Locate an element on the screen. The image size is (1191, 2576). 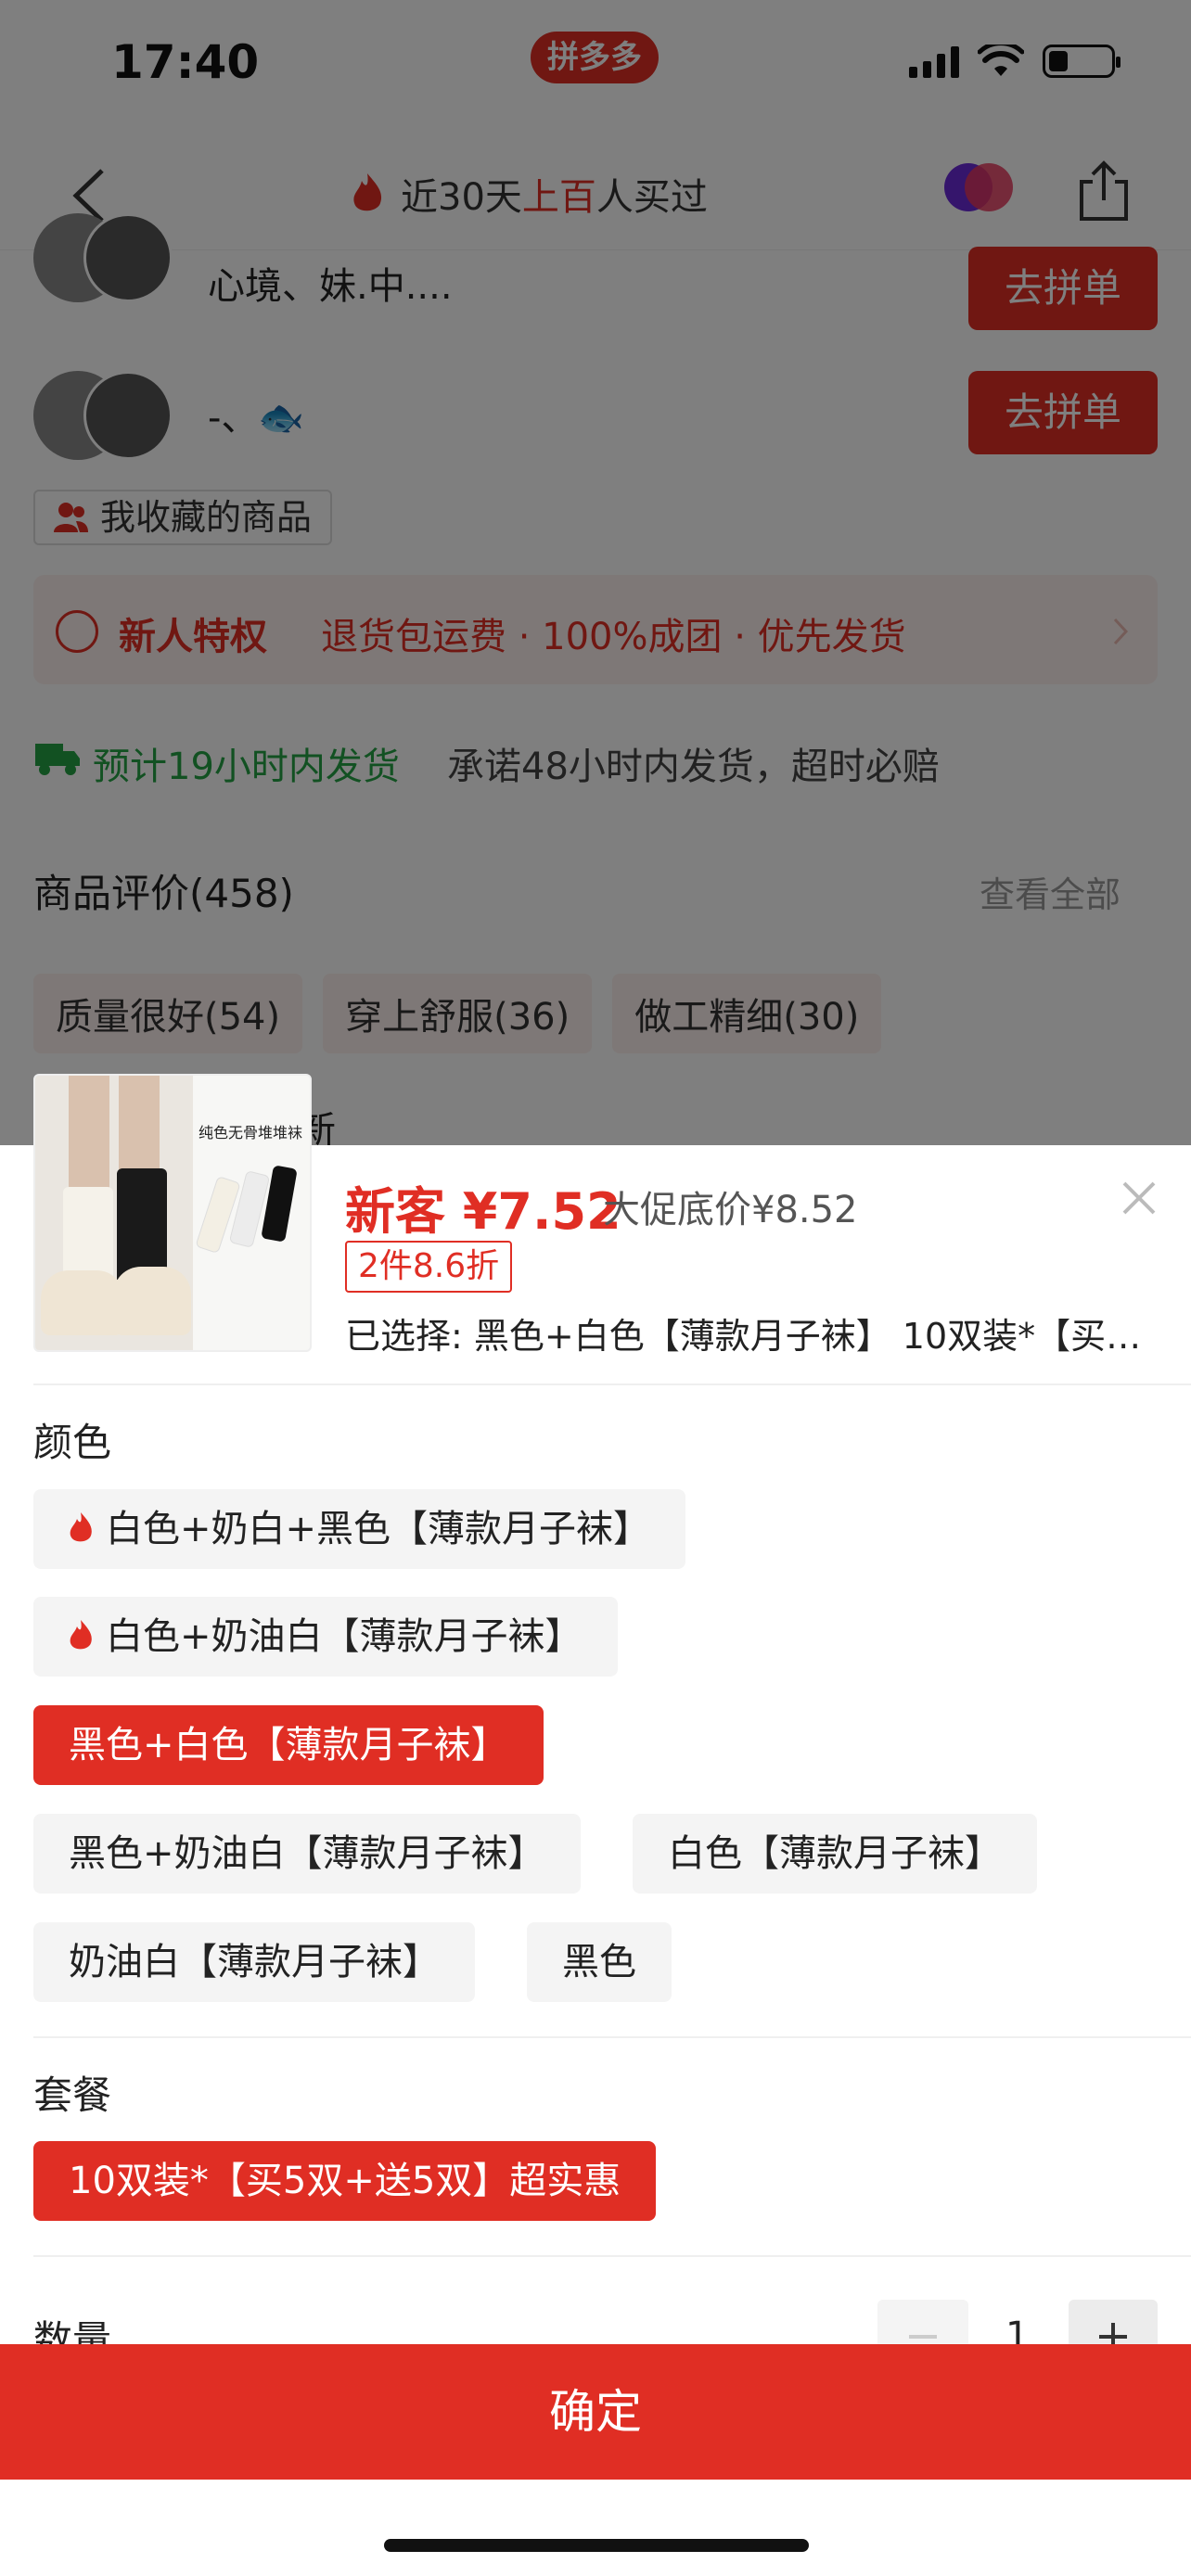
color-option: 白色+奶白+黑色【薄款月子袜】 is located at coordinates (360, 1529).